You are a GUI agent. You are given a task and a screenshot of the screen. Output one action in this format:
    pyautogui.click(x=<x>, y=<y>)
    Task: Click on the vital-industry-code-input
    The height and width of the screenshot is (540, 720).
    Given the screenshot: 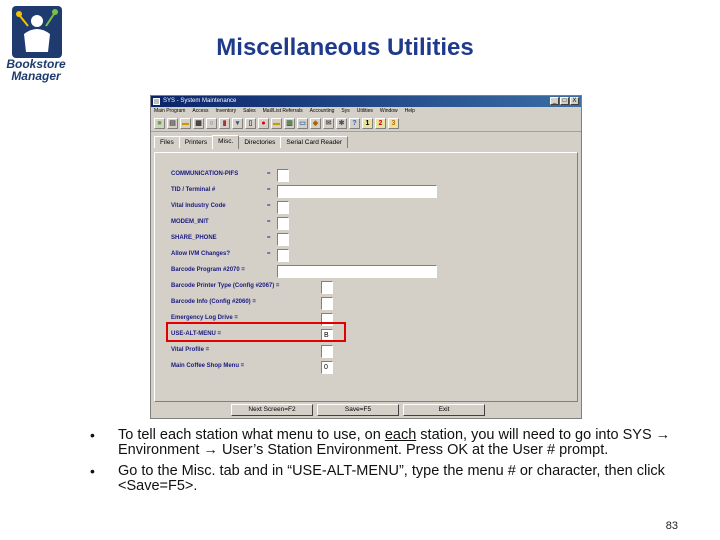 What is the action you would take?
    pyautogui.click(x=283, y=207)
    